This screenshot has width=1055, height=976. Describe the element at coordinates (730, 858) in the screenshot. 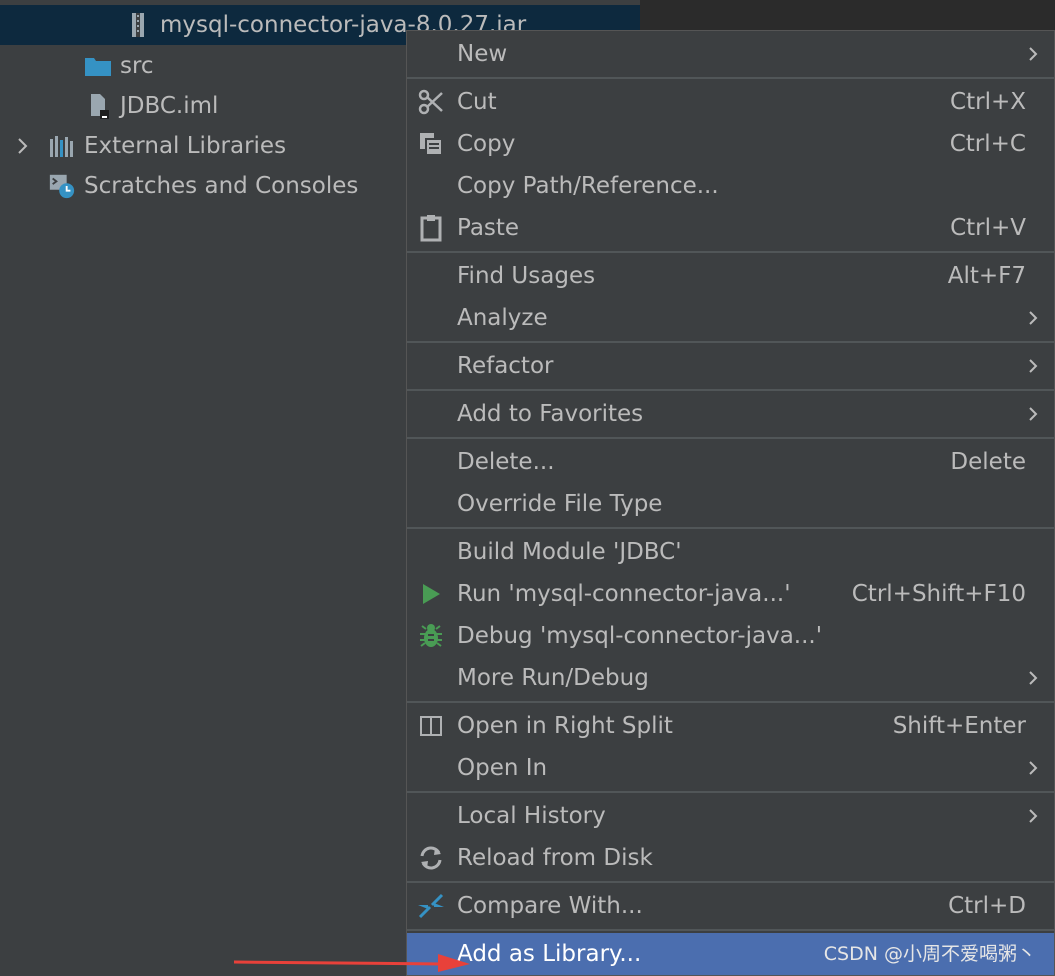

I see `menu-item-reload-from-disk: Reload from Disk` at that location.